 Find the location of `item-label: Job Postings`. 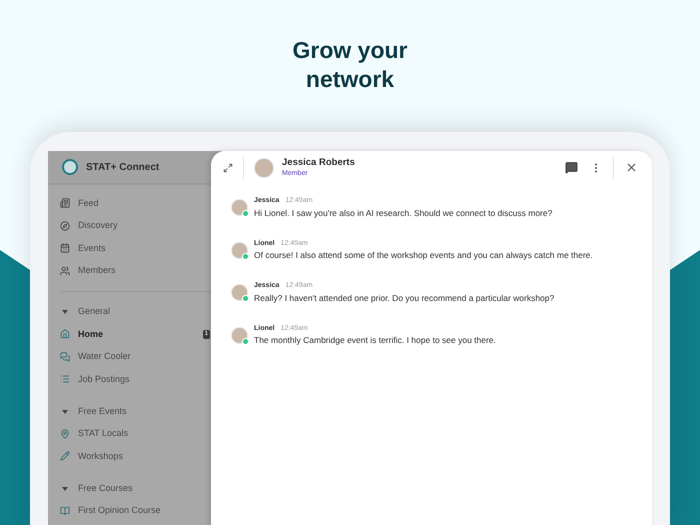

item-label: Job Postings is located at coordinates (104, 379).